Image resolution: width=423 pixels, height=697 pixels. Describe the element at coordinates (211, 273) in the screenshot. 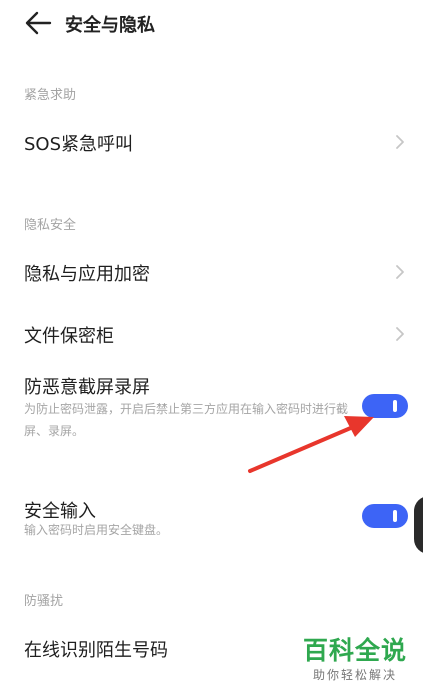

I see `row-app-lock: 隐私与应用加密` at that location.